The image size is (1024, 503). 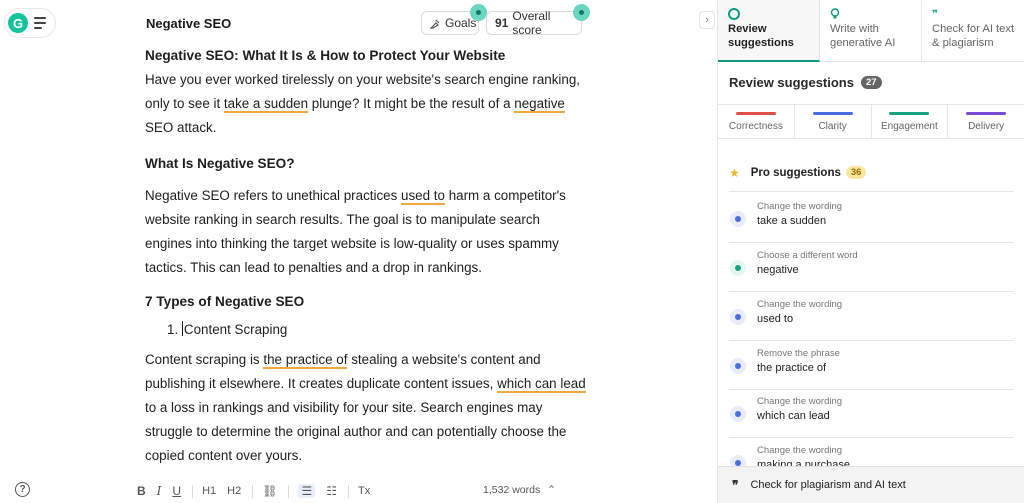 I want to click on heading-section: What Is Negative SEO?, so click(x=220, y=163).